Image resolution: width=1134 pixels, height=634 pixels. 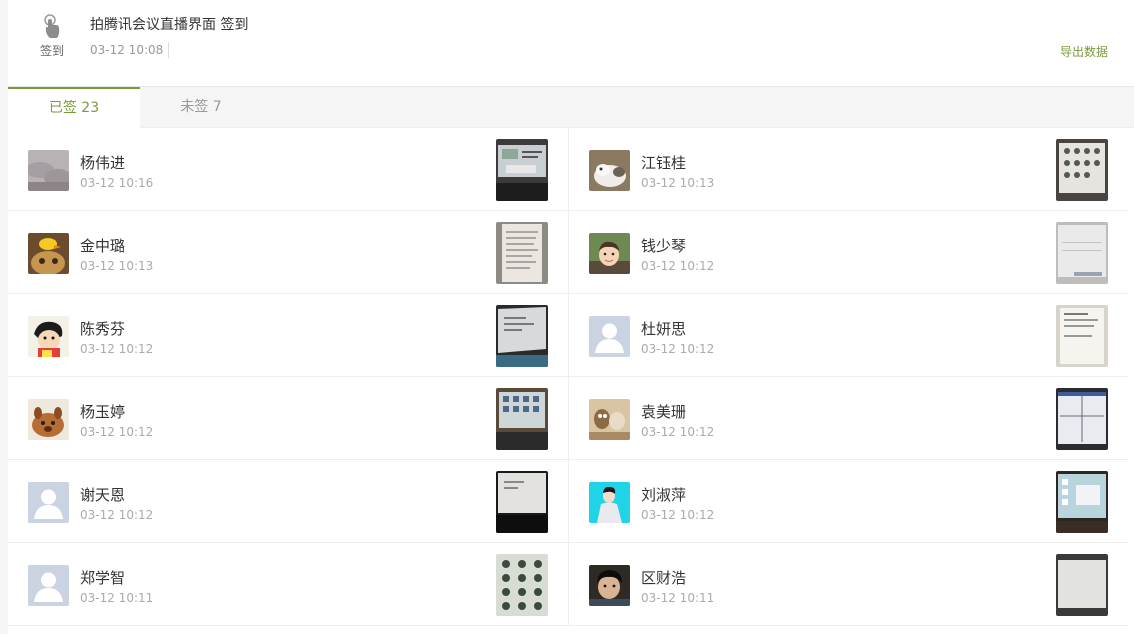 I want to click on sign-in-time: 03-12 10:16, so click(x=117, y=183).